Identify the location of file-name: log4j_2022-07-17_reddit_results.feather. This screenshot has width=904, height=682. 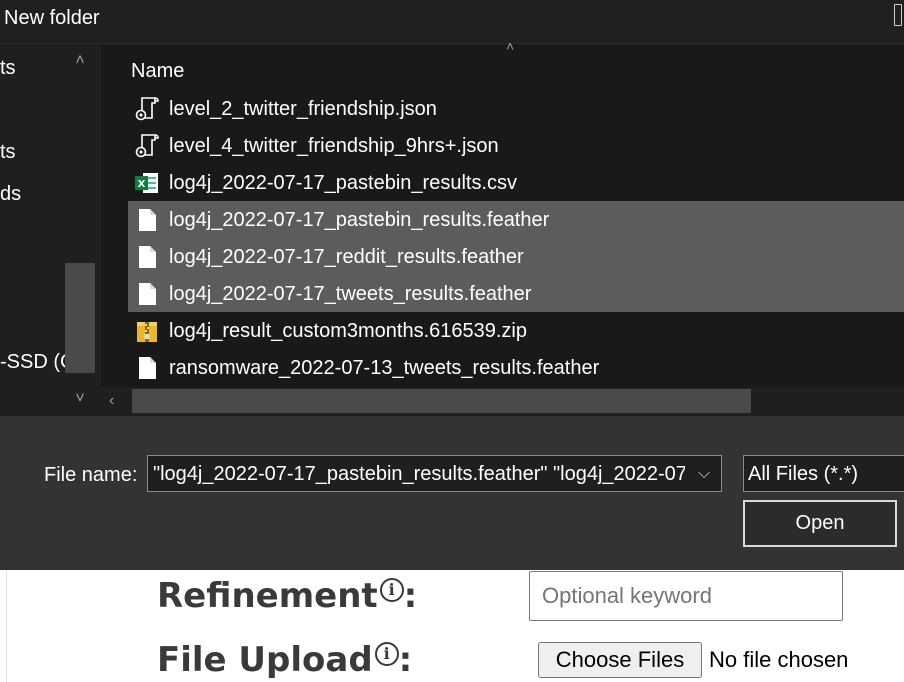
(346, 257).